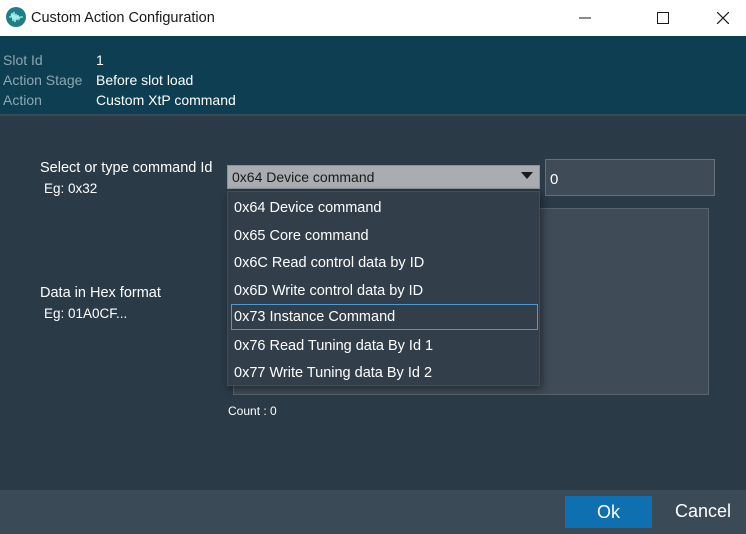  Describe the element at coordinates (384, 317) in the screenshot. I see `dropdown-option-highlighted: 0x73 Instance Command` at that location.